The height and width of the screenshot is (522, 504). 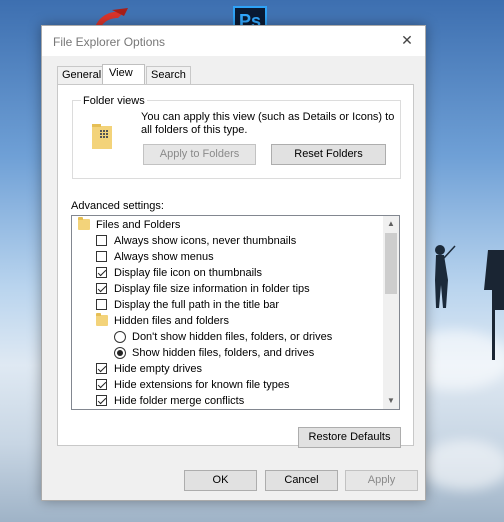 I want to click on settings-option-row: Display file icon on thumbnails, so click(x=227, y=273).